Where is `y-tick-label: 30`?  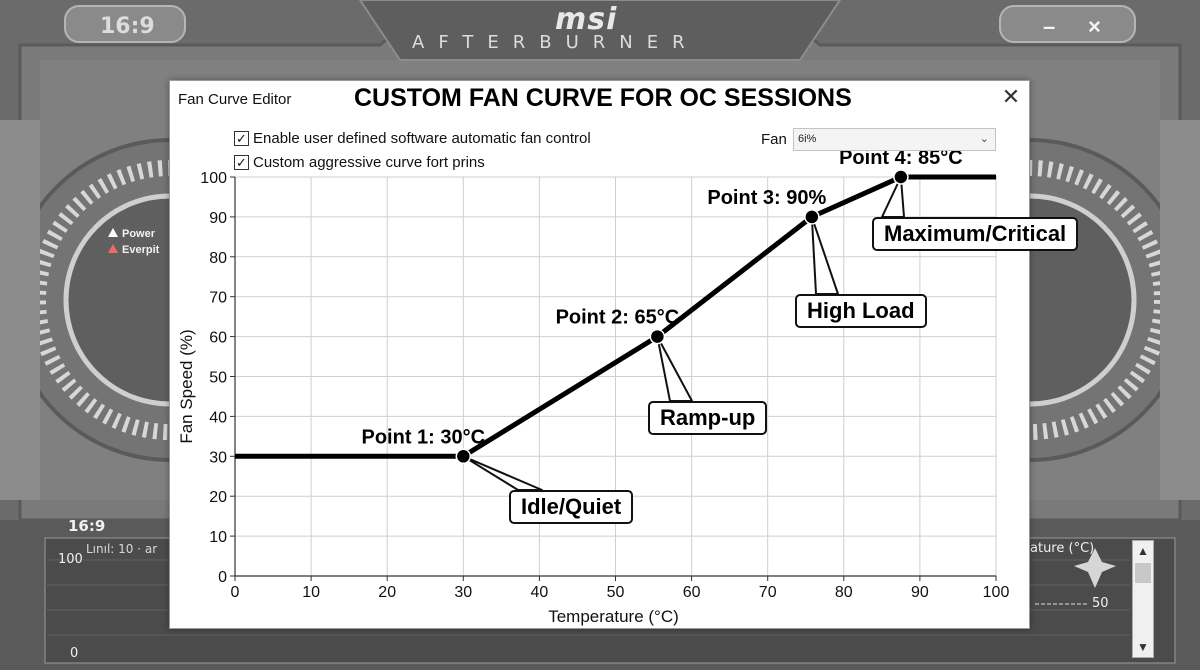
y-tick-label: 30 is located at coordinates (218, 457).